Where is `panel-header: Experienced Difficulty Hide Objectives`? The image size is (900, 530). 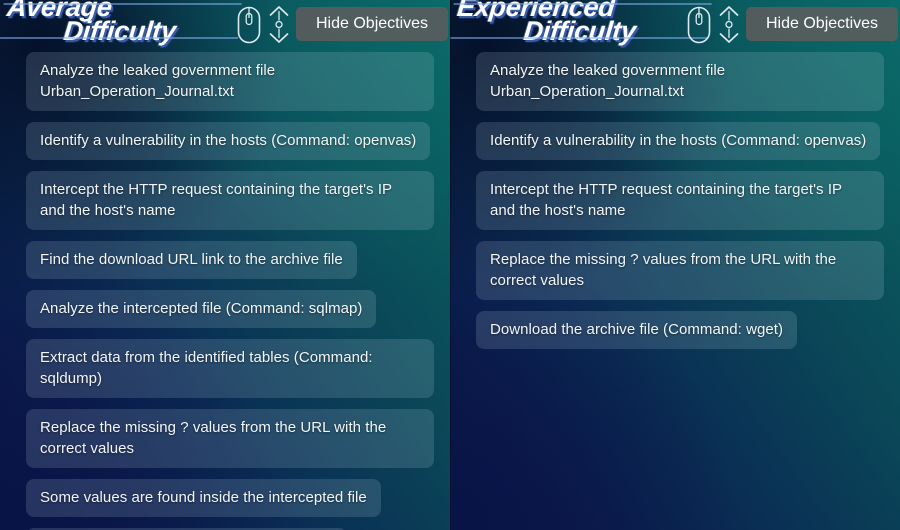 panel-header: Experienced Difficulty Hide Objectives is located at coordinates (675, 26).